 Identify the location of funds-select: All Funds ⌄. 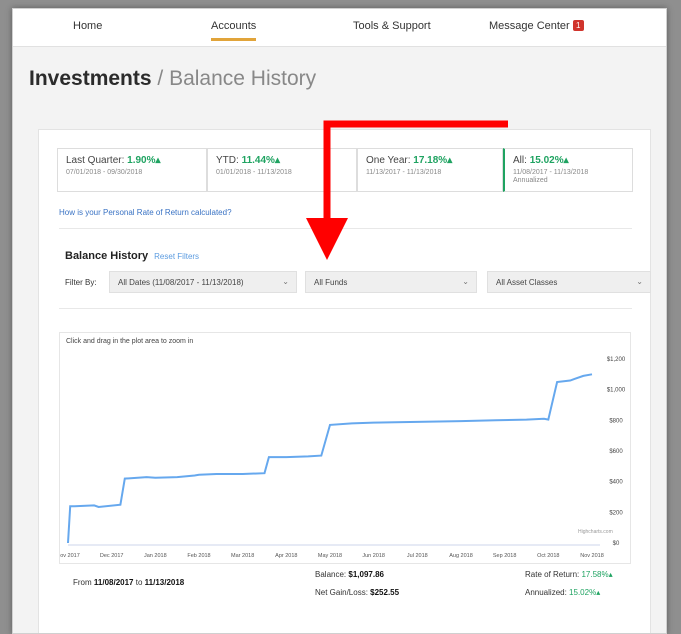
(391, 282).